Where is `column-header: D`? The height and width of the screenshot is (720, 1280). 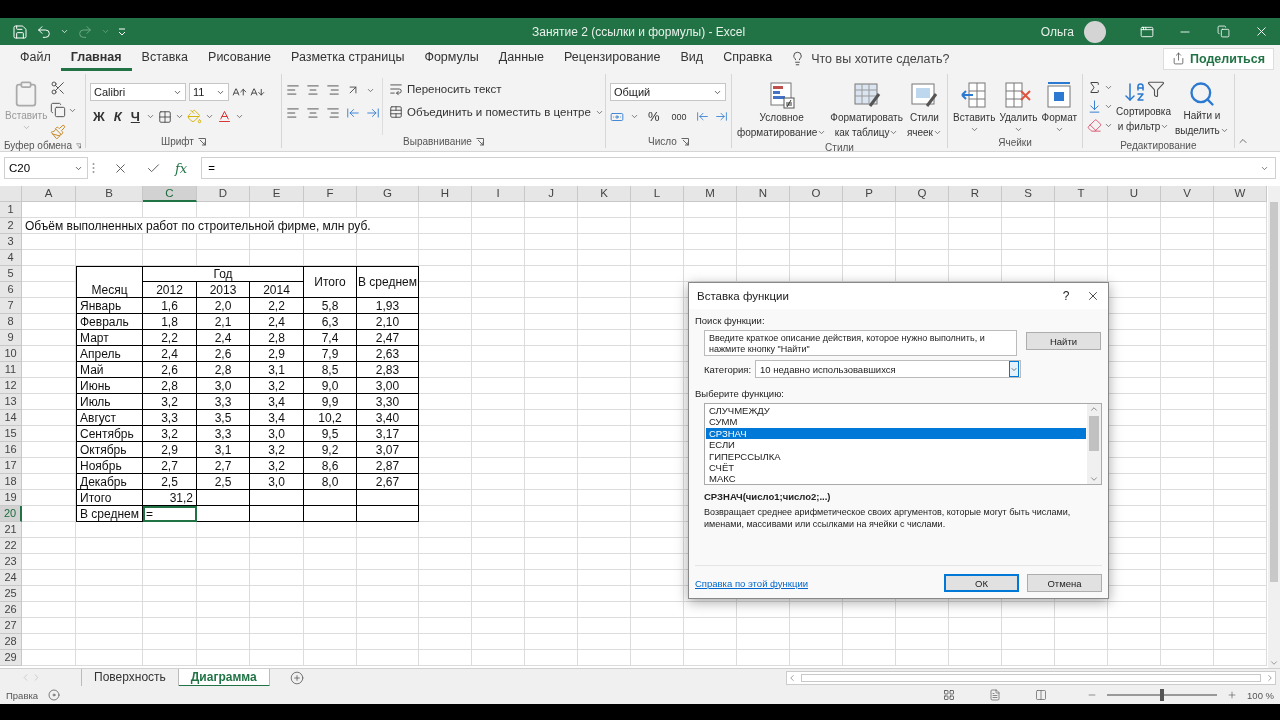 column-header: D is located at coordinates (223, 194).